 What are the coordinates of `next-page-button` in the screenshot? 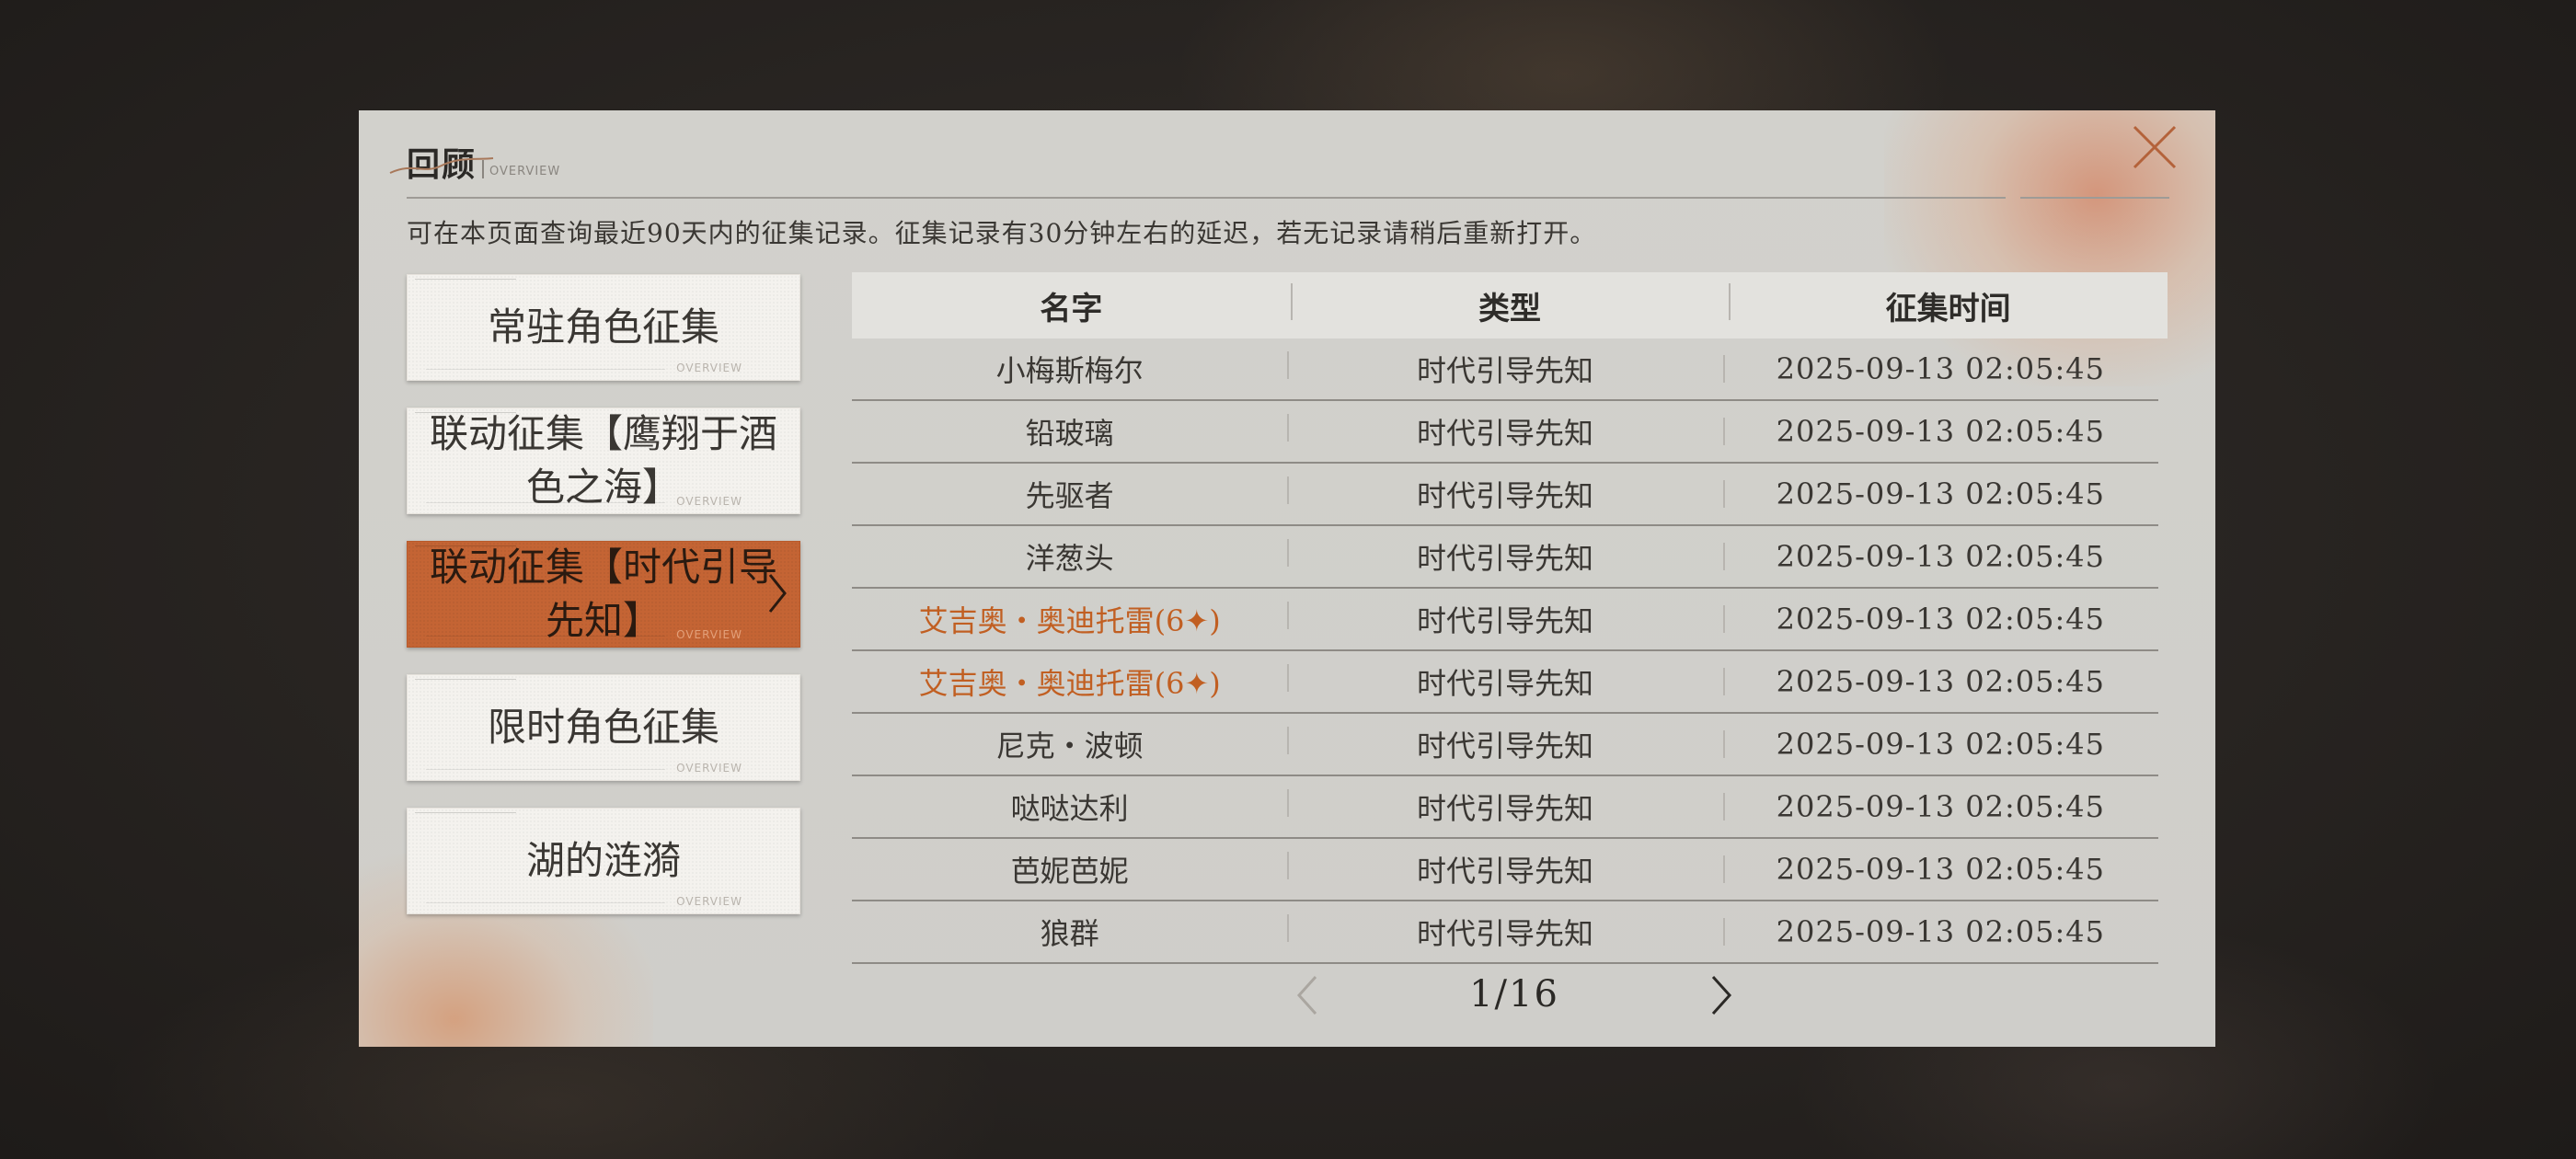 It's located at (1721, 997).